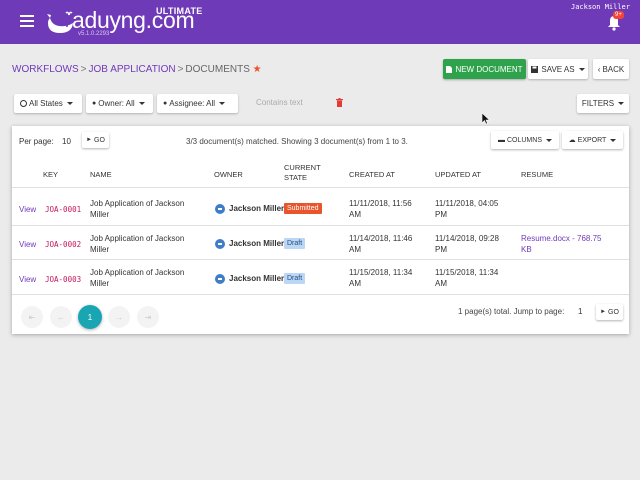 This screenshot has width=640, height=480. I want to click on column-header-resume: RESUME, so click(537, 175).